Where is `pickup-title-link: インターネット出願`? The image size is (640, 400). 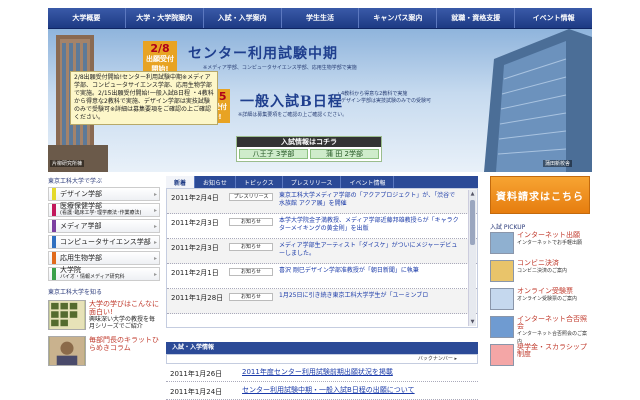 pickup-title-link: インターネット出願 is located at coordinates (553, 235).